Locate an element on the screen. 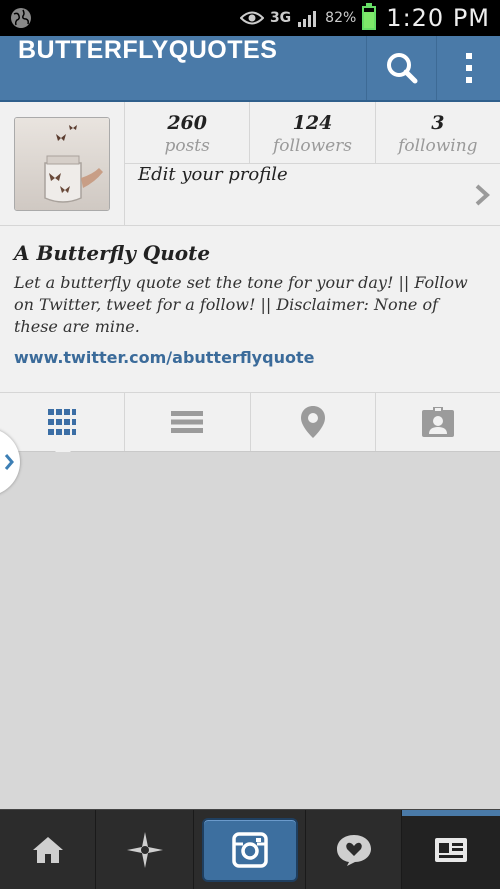  camera-button-frame is located at coordinates (249, 850).